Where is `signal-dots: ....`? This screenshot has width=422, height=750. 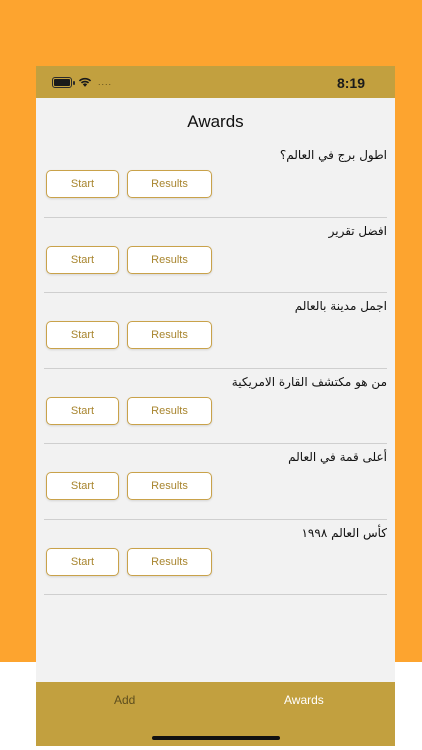
signal-dots: .... is located at coordinates (105, 82).